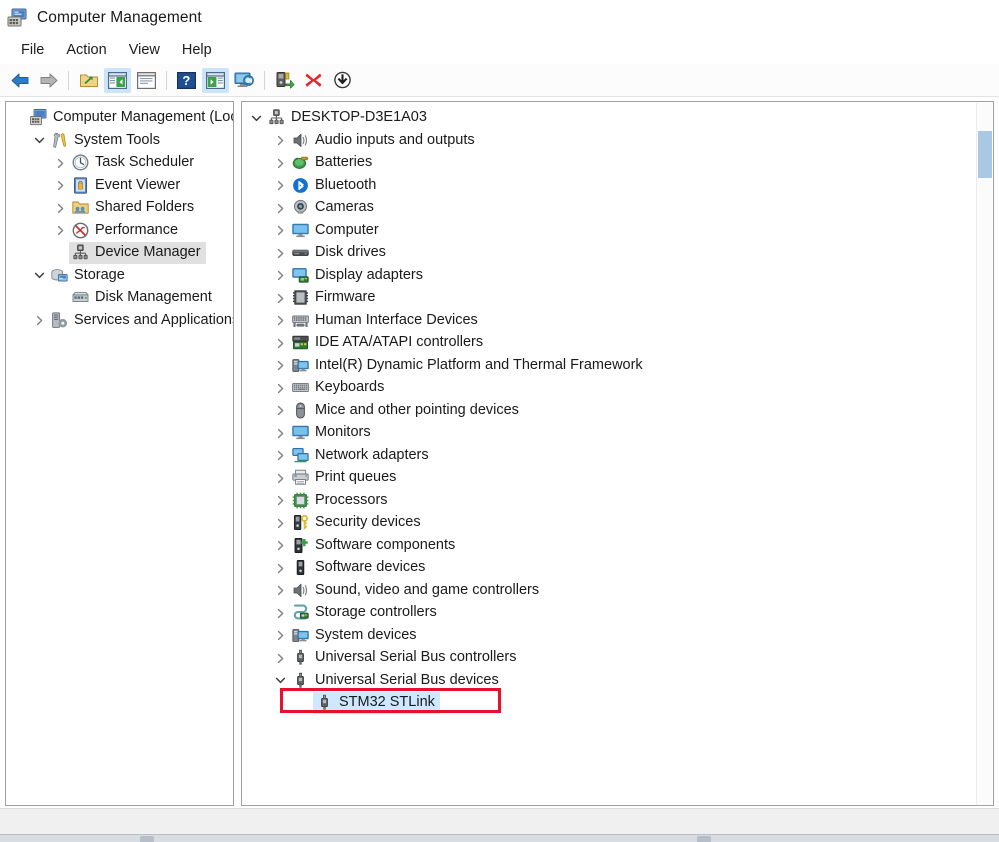 The image size is (999, 842). I want to click on tree-performance: Performance, so click(119, 231).